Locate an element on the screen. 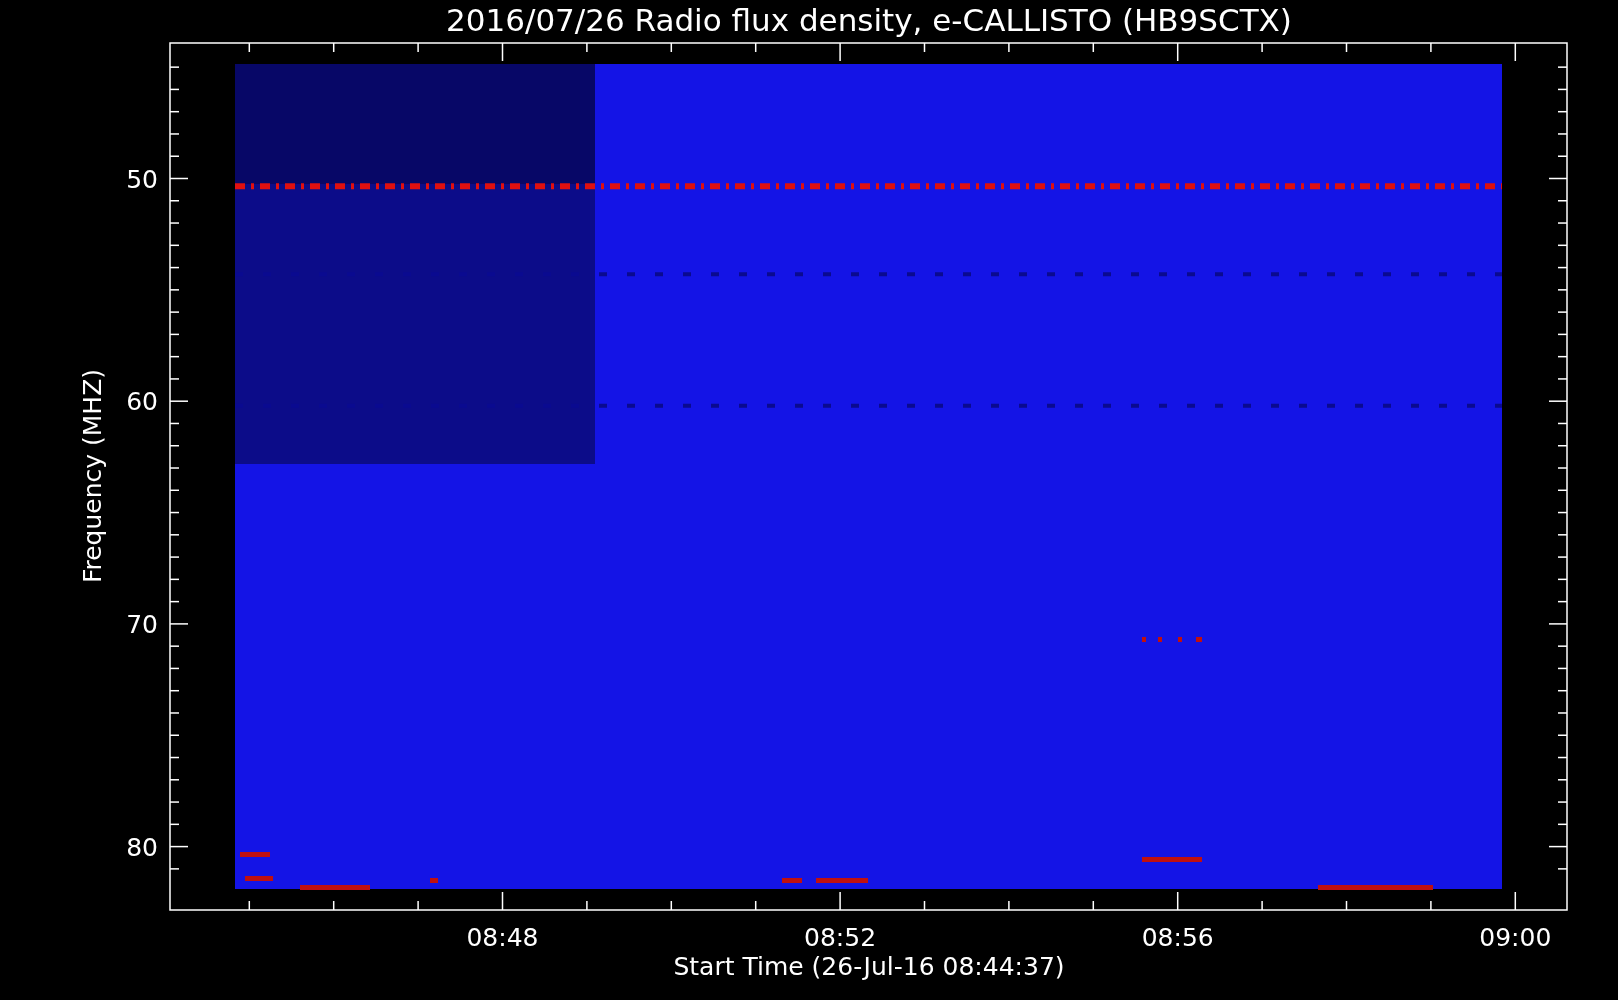 This screenshot has width=1618, height=1000. chart-title: 2016/07/26 Radio flux density, e-CALLISTO (HB9SCTX) is located at coordinates (869, 20).